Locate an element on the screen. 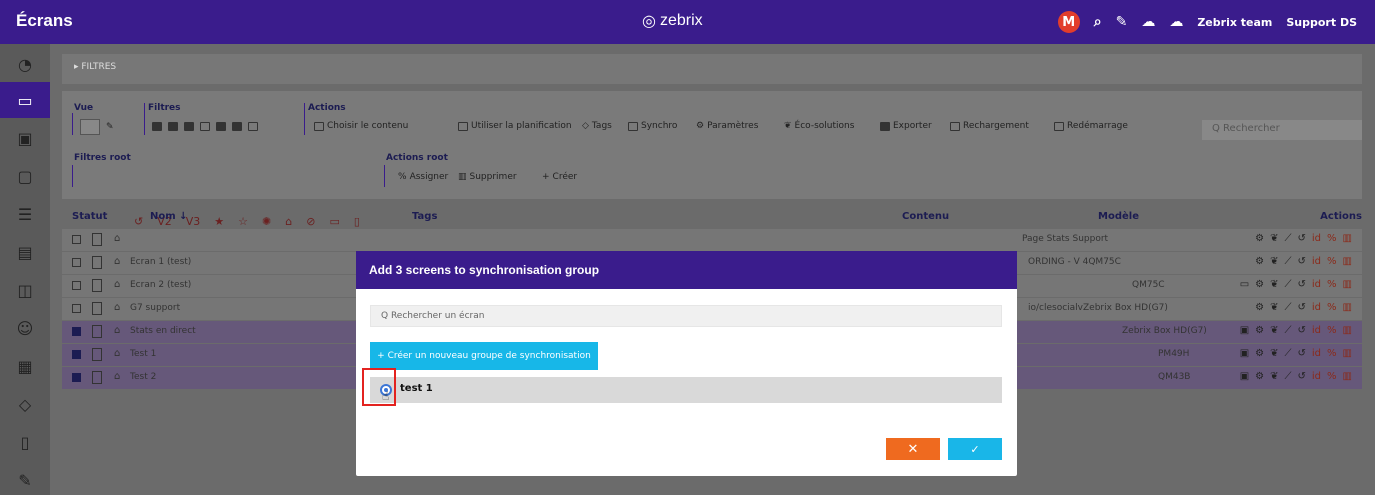  exporter-button: Exporter is located at coordinates (906, 126).